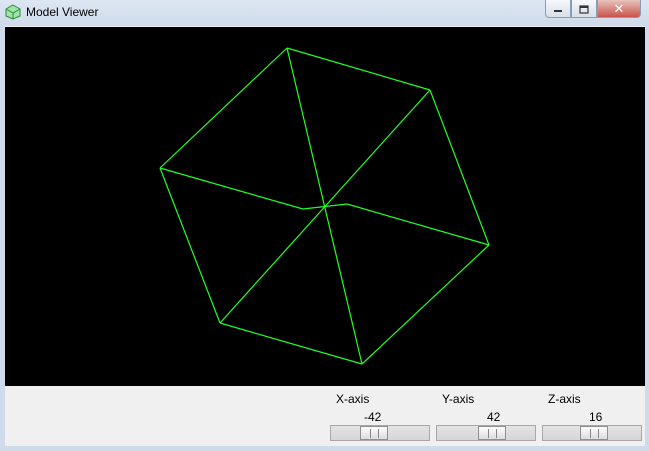  I want to click on z-axis-slider, so click(592, 433).